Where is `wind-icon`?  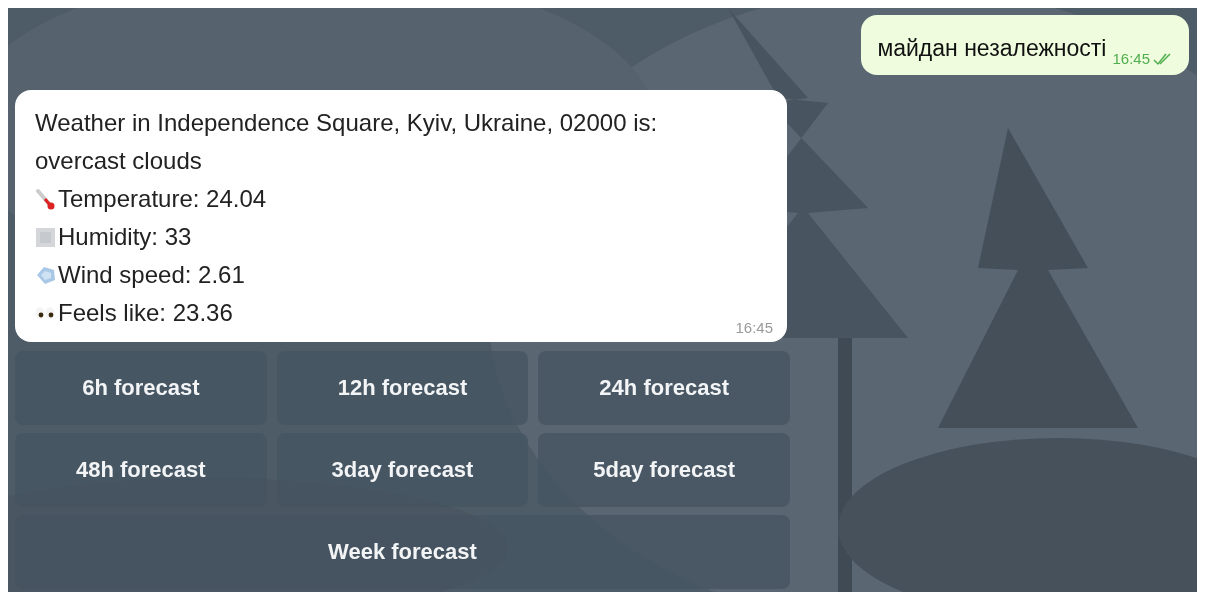
wind-icon is located at coordinates (46, 275).